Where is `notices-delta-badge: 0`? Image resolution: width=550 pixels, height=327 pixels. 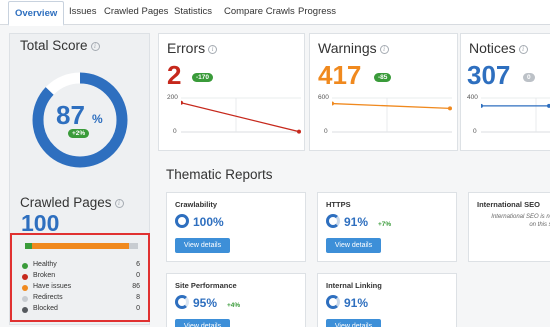
notices-delta-badge: 0 is located at coordinates (529, 77).